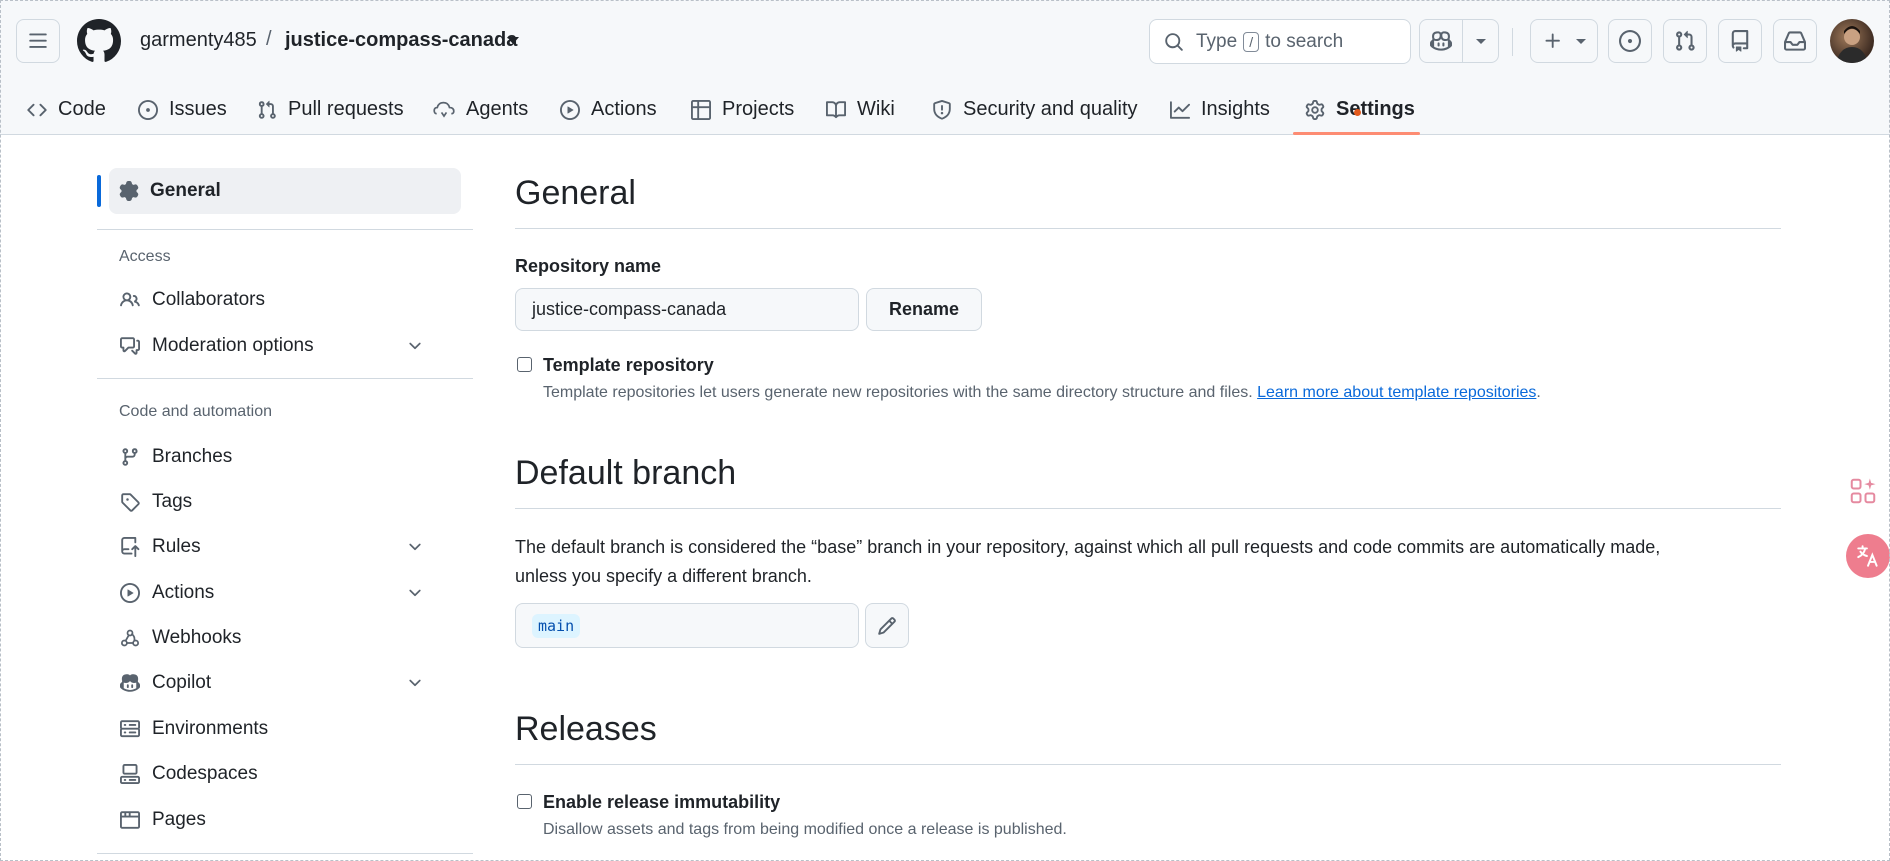 The image size is (1890, 861). I want to click on copilot-button, so click(1459, 41).